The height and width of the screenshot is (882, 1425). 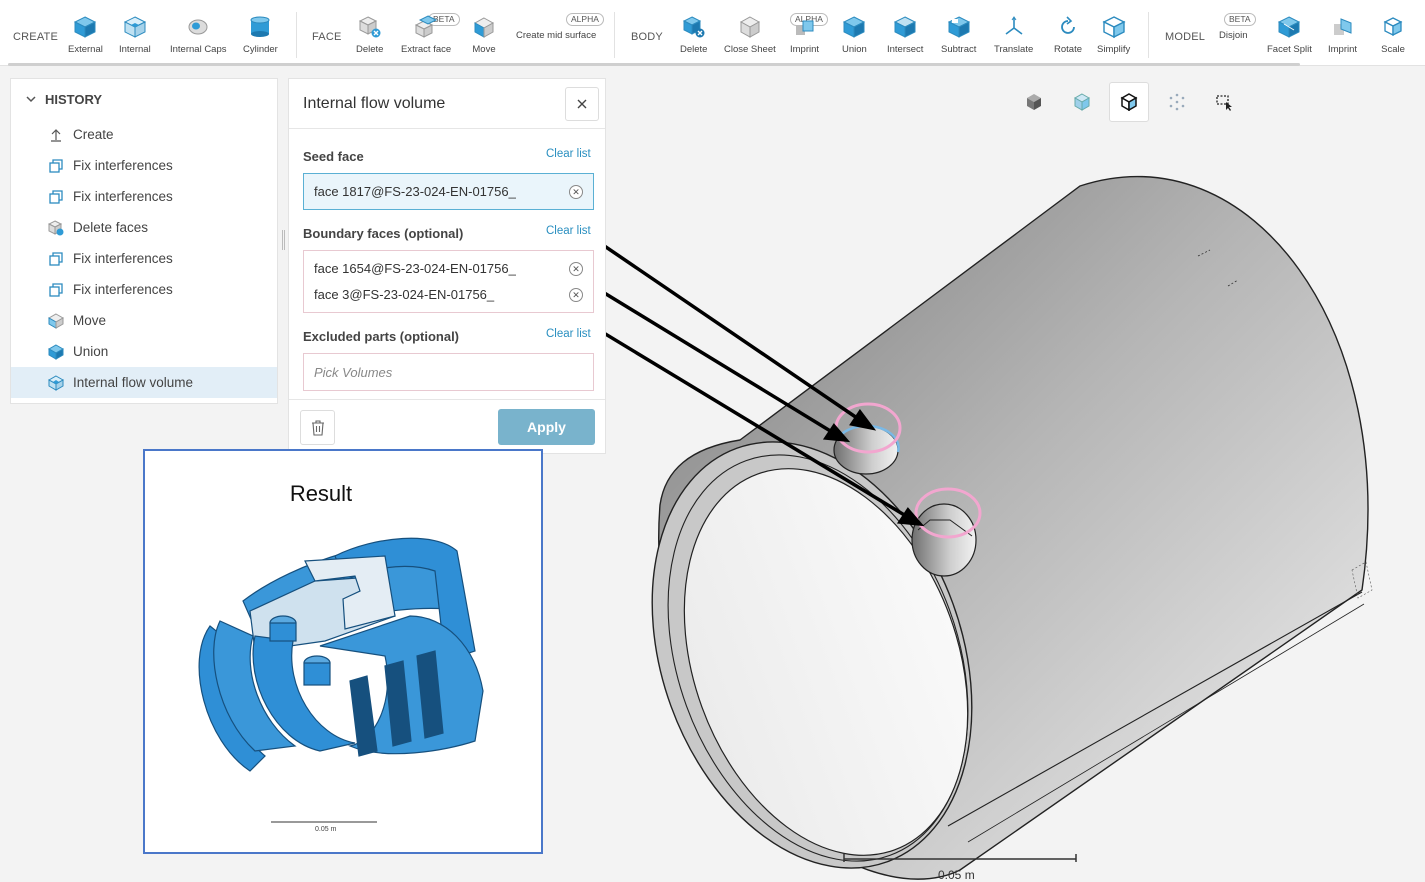 What do you see at coordinates (1068, 27) in the screenshot?
I see `rotate-icon` at bounding box center [1068, 27].